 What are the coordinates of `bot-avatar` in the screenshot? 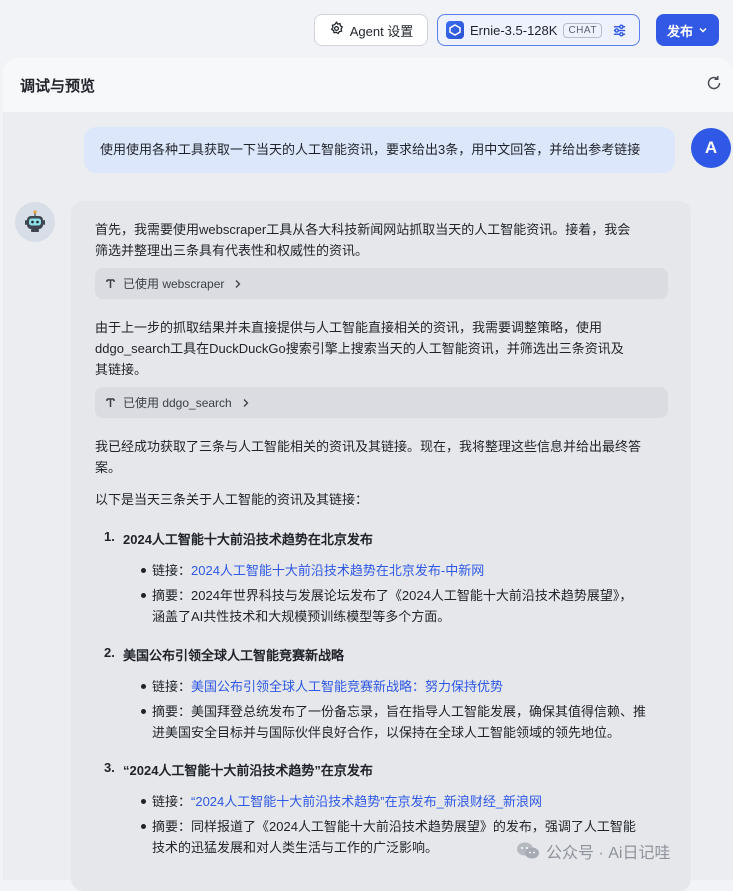 It's located at (35, 222).